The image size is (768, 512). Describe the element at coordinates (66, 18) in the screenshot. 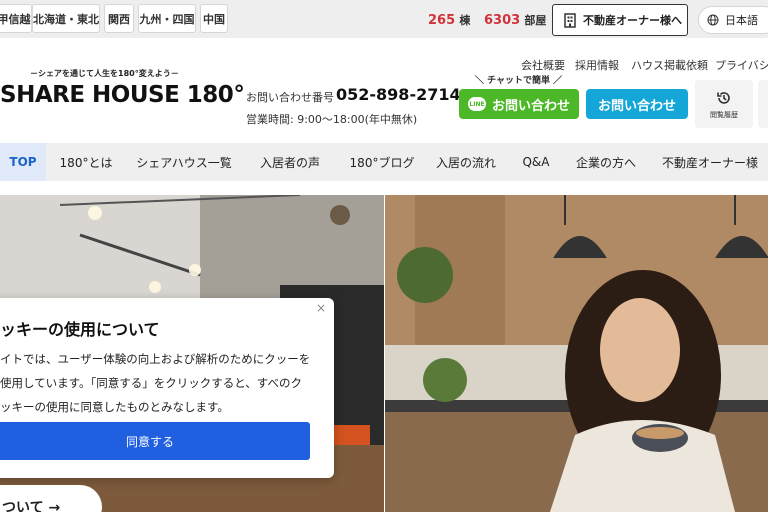

I see `region-hokkaido-tohoku: 北海道・東北` at that location.